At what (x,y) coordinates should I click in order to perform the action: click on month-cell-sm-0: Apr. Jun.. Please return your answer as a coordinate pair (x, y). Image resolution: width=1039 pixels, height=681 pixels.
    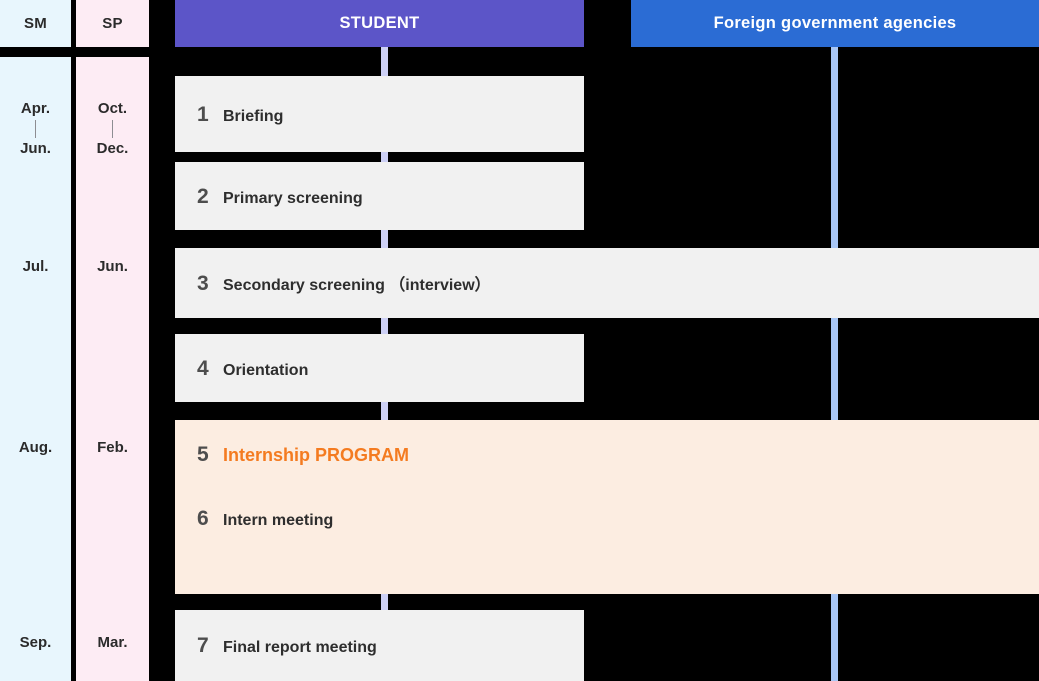
    Looking at the image, I should click on (35, 129).